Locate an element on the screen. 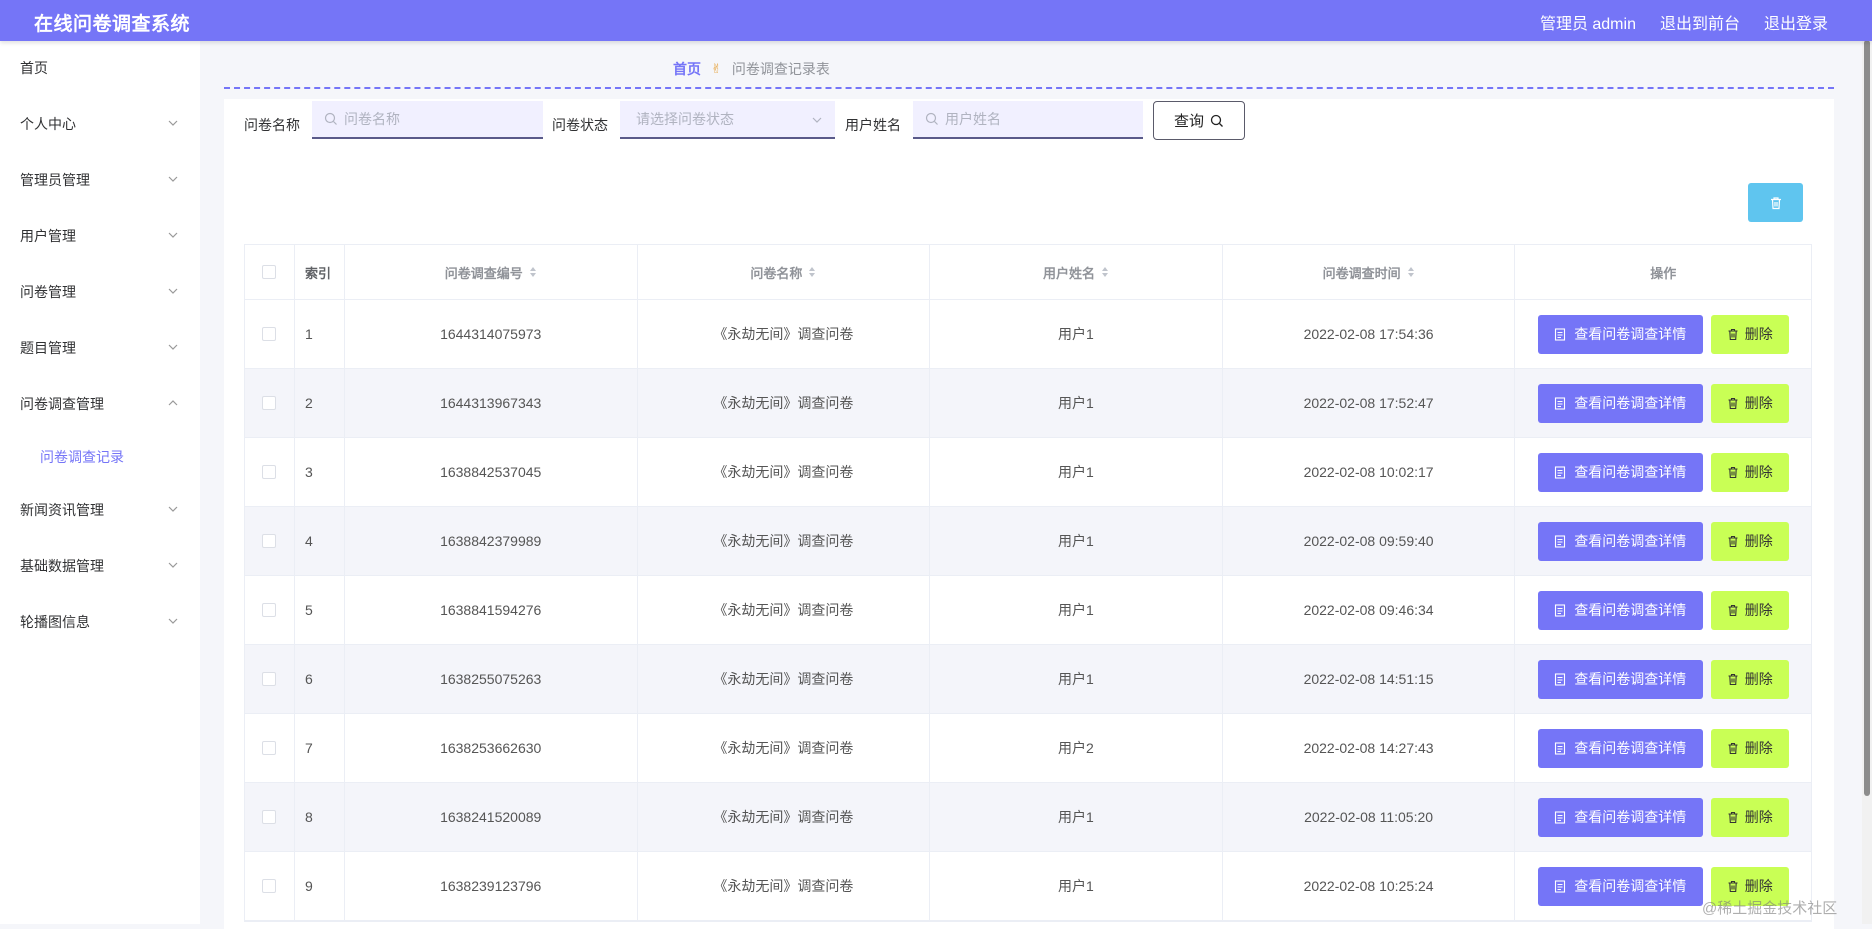 This screenshot has width=1872, height=929. status-select: 请选择问卷状态 is located at coordinates (727, 120).